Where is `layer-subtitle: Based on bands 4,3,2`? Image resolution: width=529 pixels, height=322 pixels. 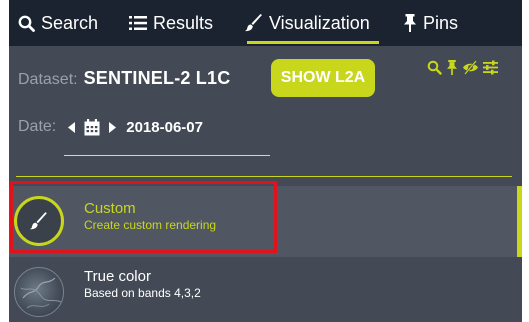 layer-subtitle: Based on bands 4,3,2 is located at coordinates (142, 293).